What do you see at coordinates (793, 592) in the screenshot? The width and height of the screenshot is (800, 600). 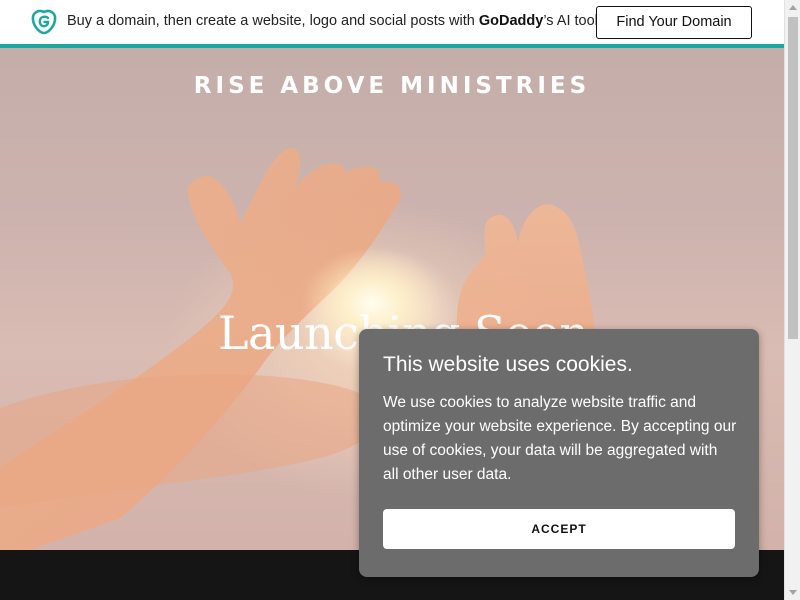 I see `scroll-down-arrow-icon` at bounding box center [793, 592].